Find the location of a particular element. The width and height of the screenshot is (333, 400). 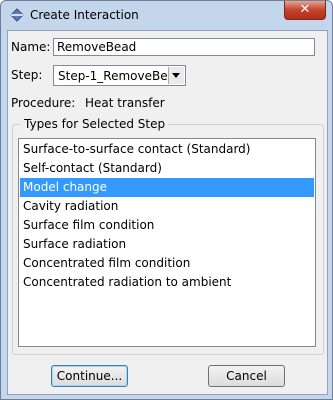

list-item: Concentrated radiation to ambient is located at coordinates (167, 282).